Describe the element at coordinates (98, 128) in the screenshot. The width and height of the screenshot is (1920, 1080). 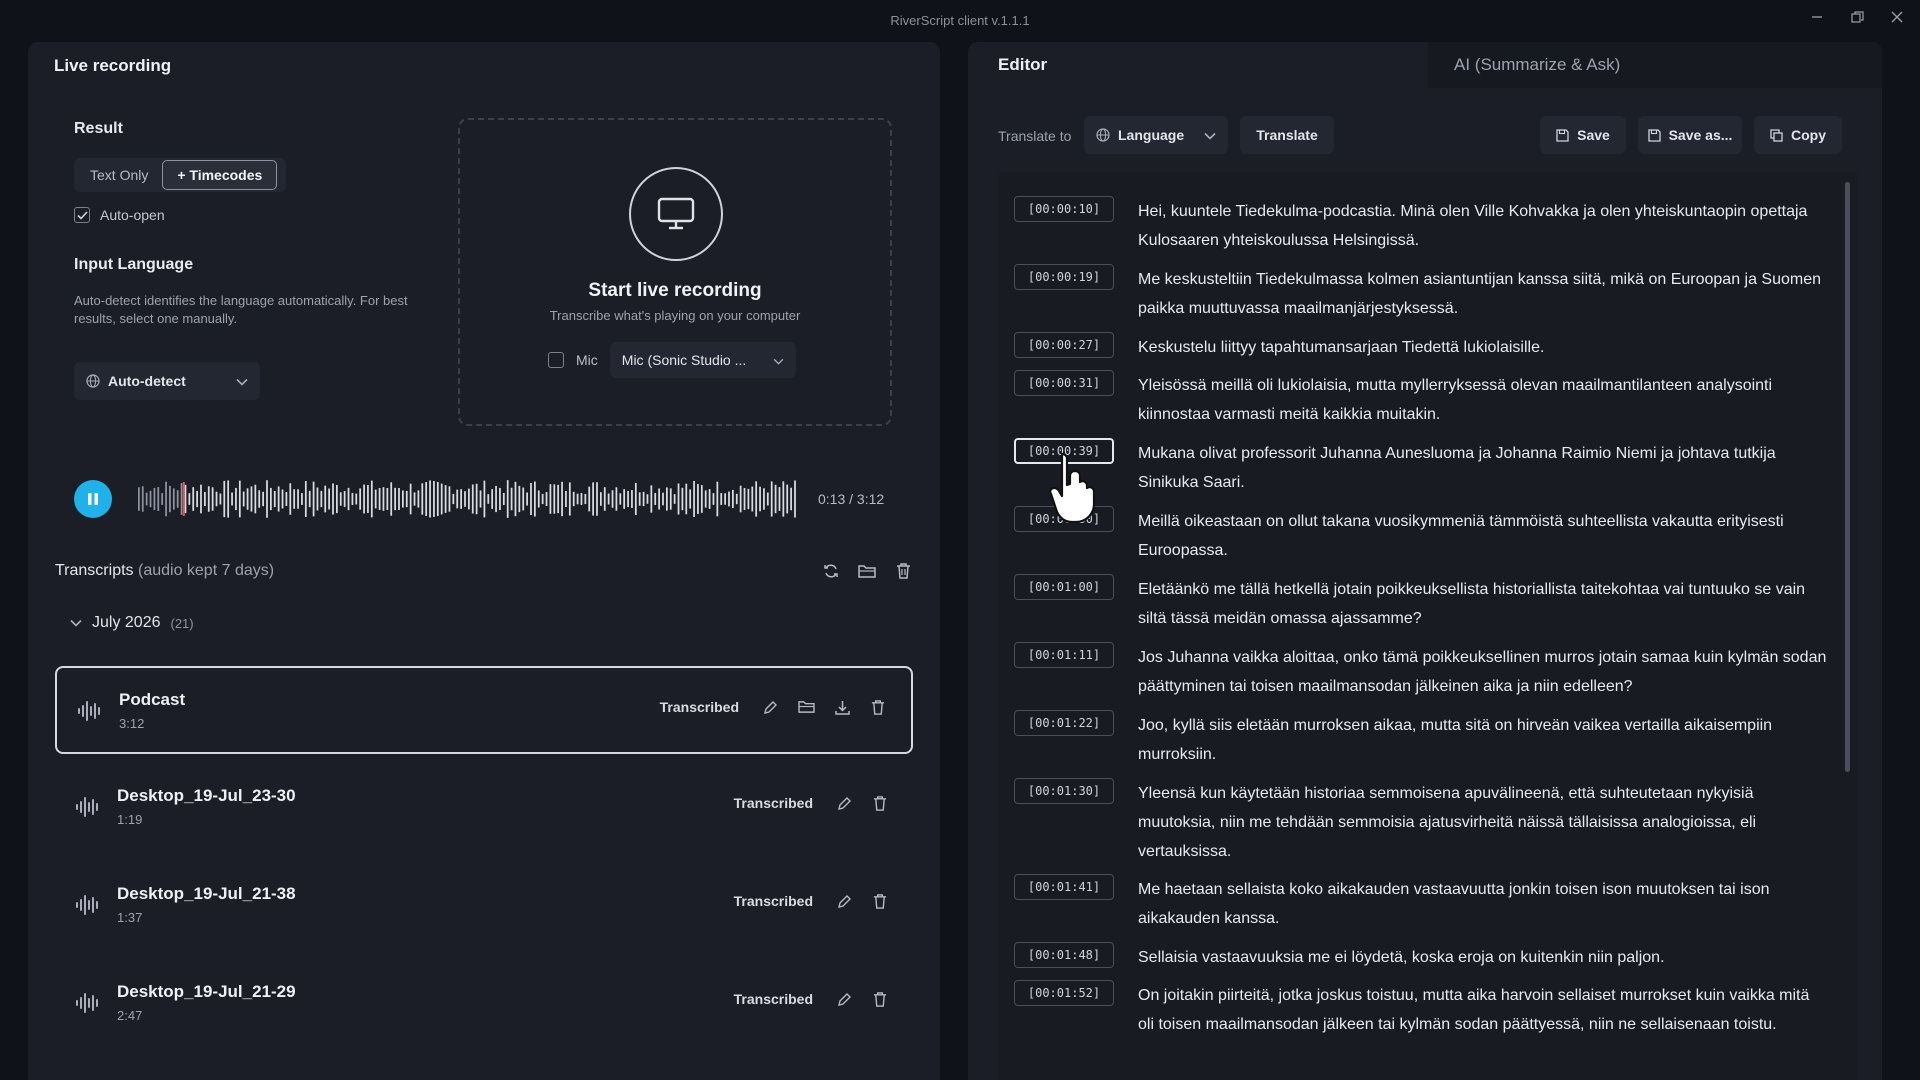
I see `result-label: Result` at that location.